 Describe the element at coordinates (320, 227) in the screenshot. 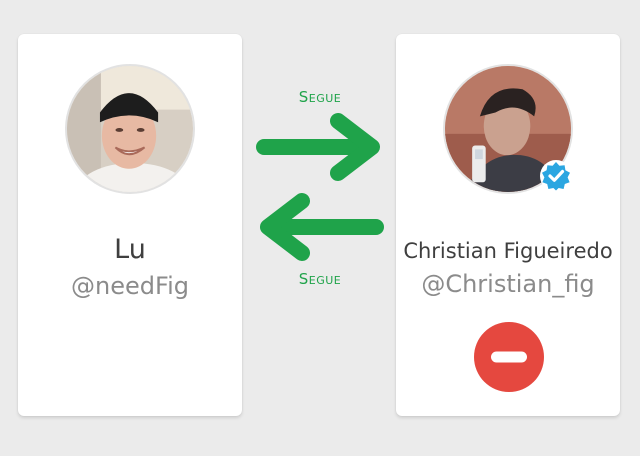

I see `arrow-left-icon` at that location.